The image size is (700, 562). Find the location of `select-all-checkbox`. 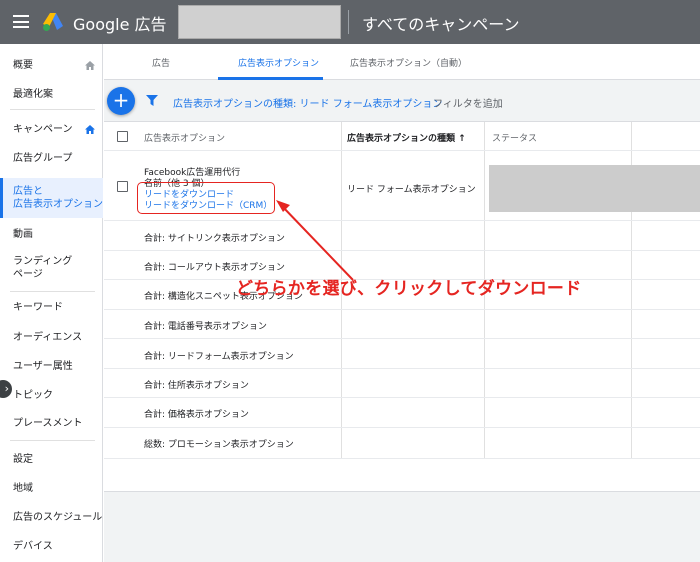

select-all-checkbox is located at coordinates (122, 136).